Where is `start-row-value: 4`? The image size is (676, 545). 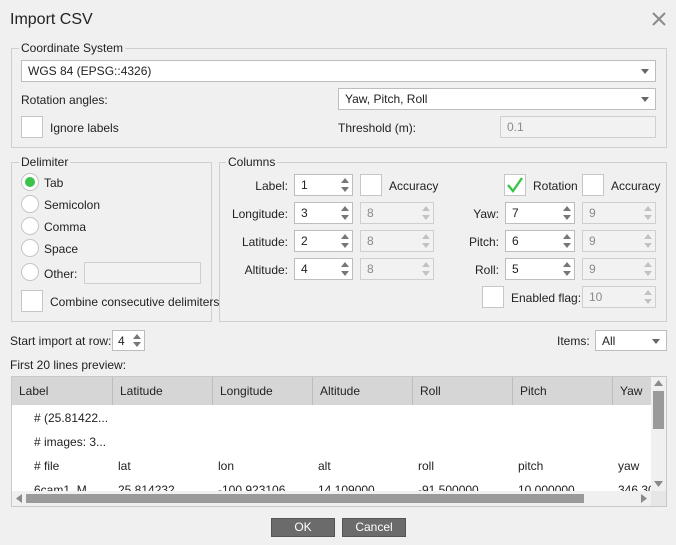
start-row-value: 4 is located at coordinates (121, 341).